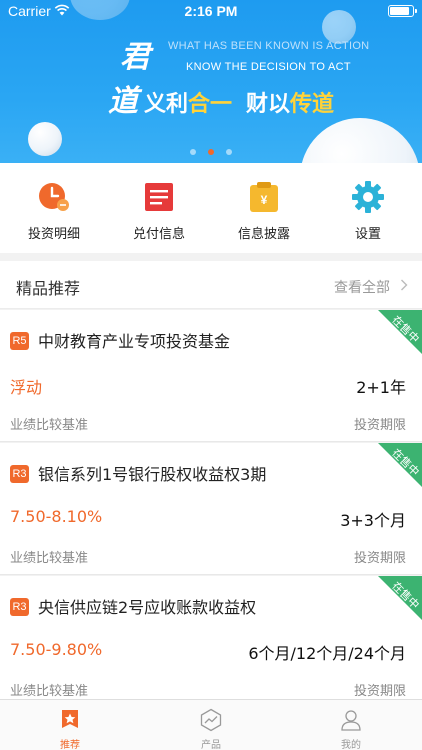  What do you see at coordinates (26, 387) in the screenshot?
I see `benchmark-rate: 浮动` at bounding box center [26, 387].